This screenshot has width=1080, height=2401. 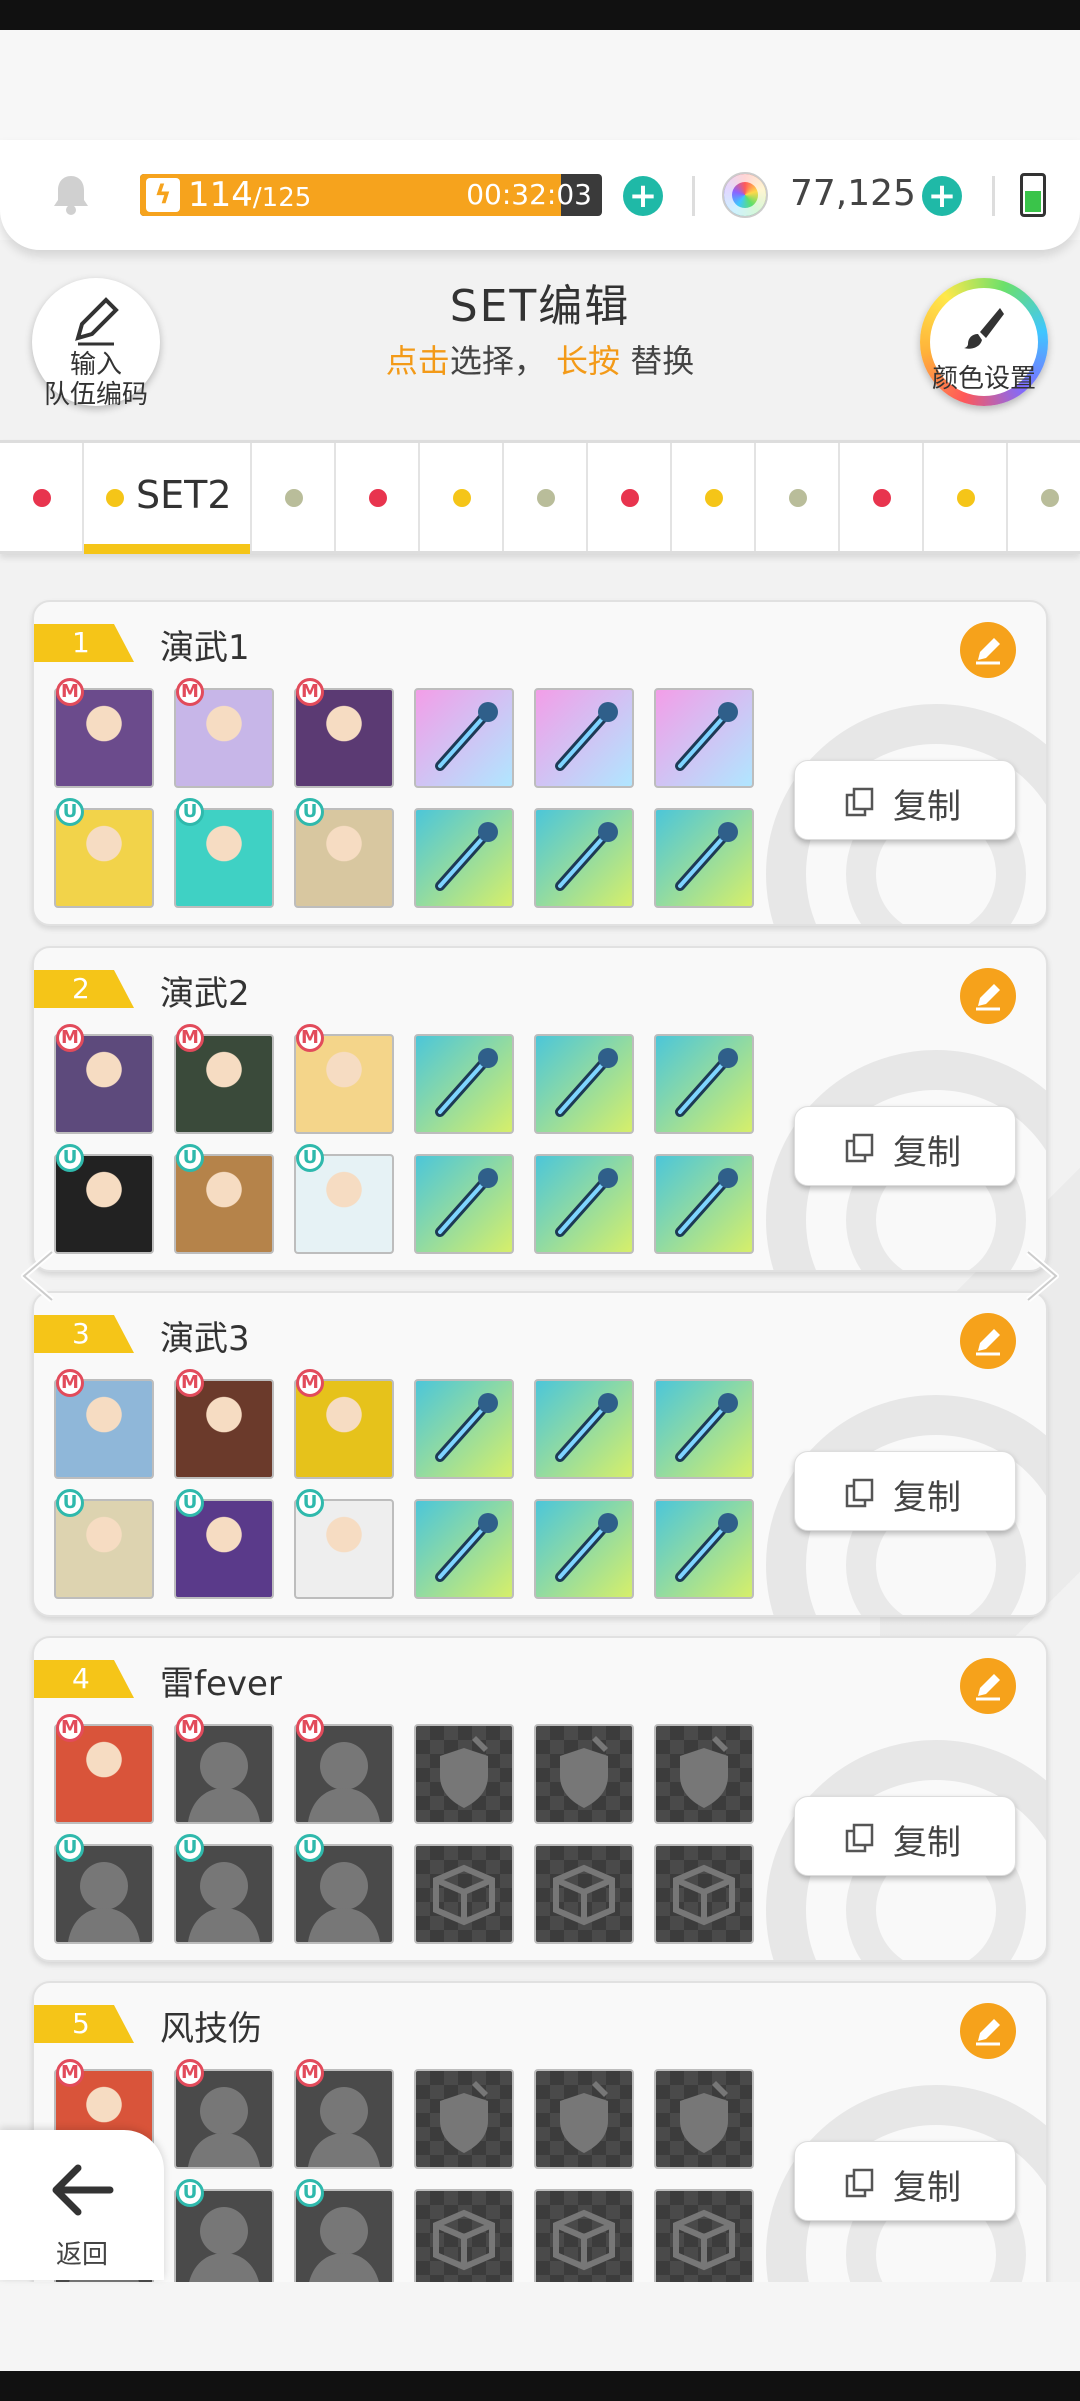 What do you see at coordinates (1042, 1276) in the screenshot?
I see `scroll-right-arrow-icon` at bounding box center [1042, 1276].